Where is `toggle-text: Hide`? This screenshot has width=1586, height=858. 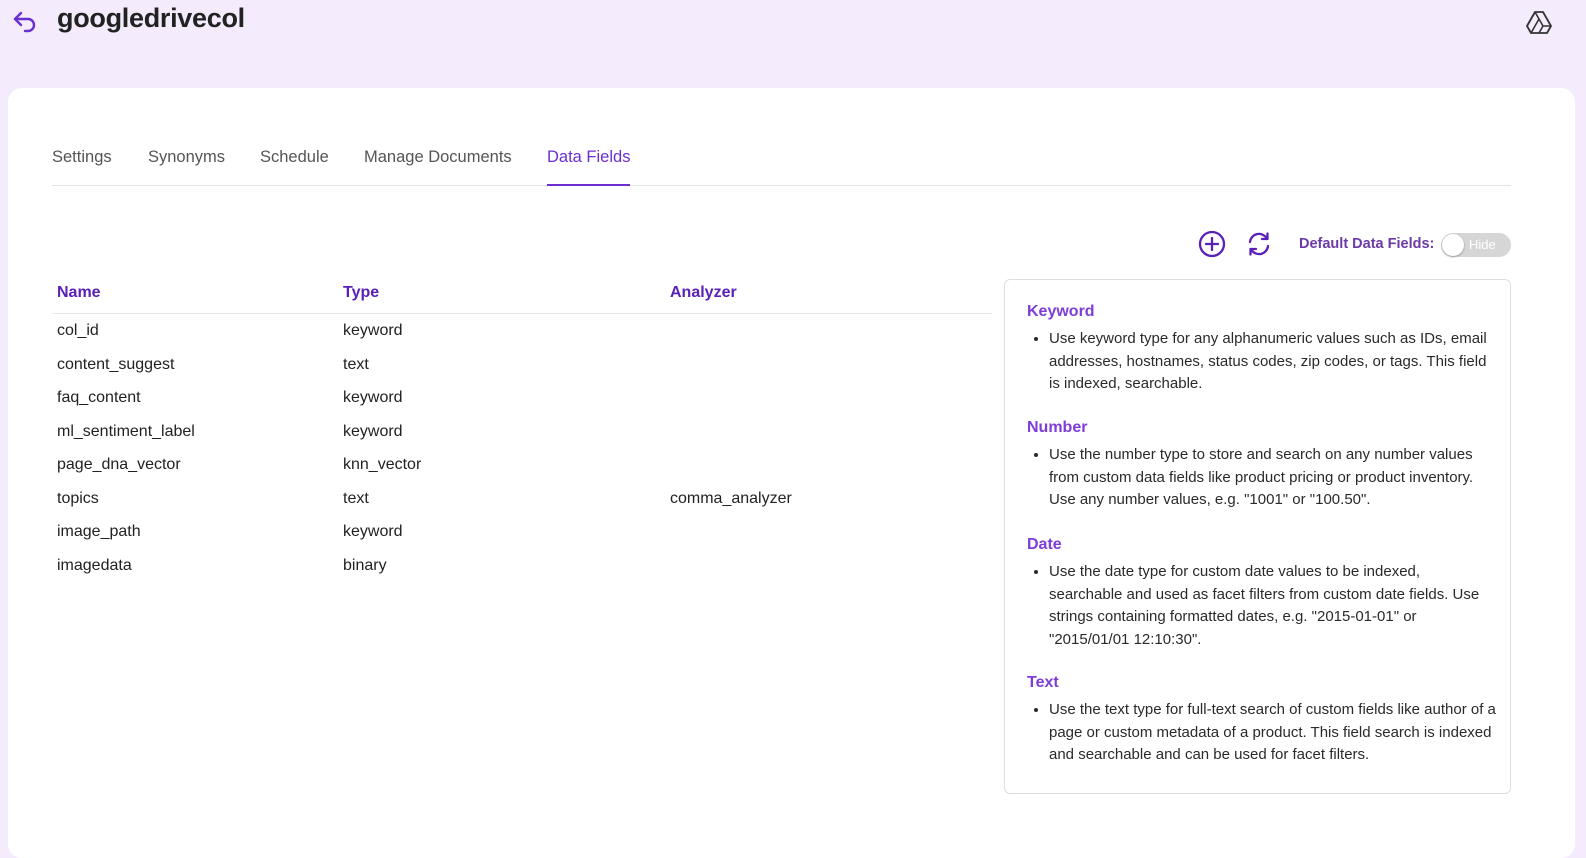
toggle-text: Hide is located at coordinates (1482, 244).